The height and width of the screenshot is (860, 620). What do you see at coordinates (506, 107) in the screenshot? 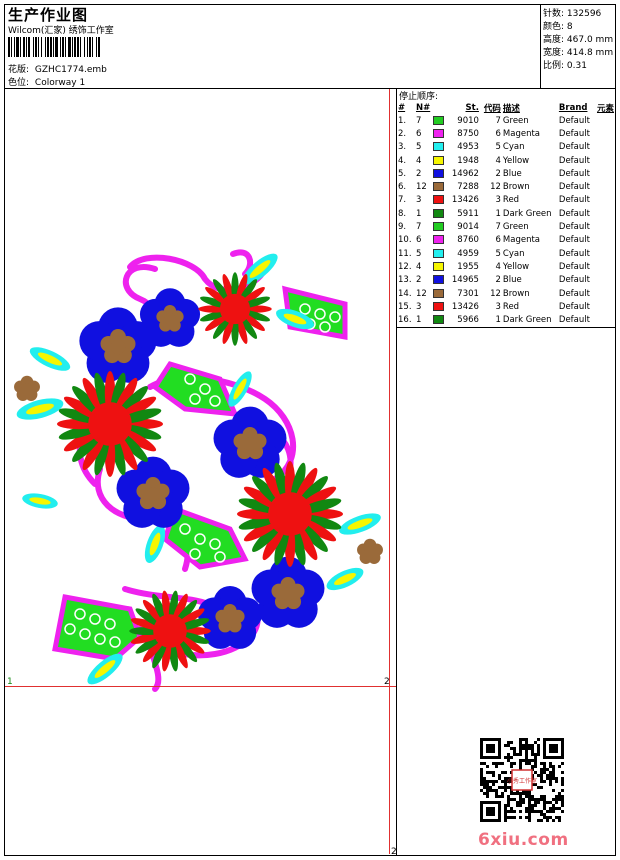
I see `table-header-row: # N# St. 代码 描述 Brand 元素` at bounding box center [506, 107].